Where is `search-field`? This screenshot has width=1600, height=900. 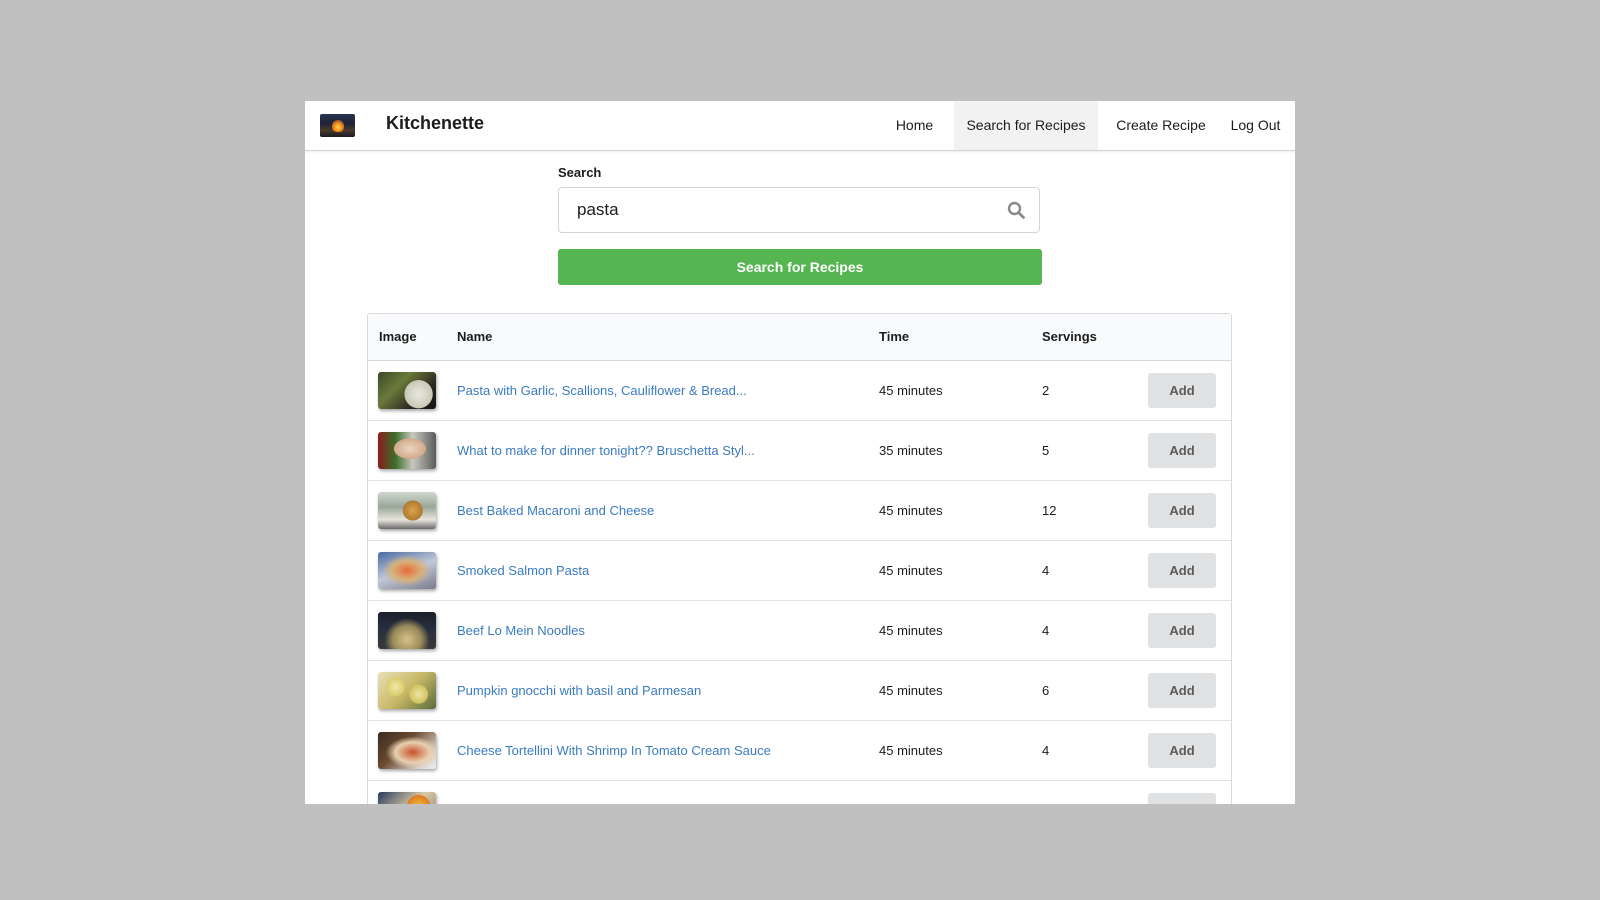
search-field is located at coordinates (799, 210).